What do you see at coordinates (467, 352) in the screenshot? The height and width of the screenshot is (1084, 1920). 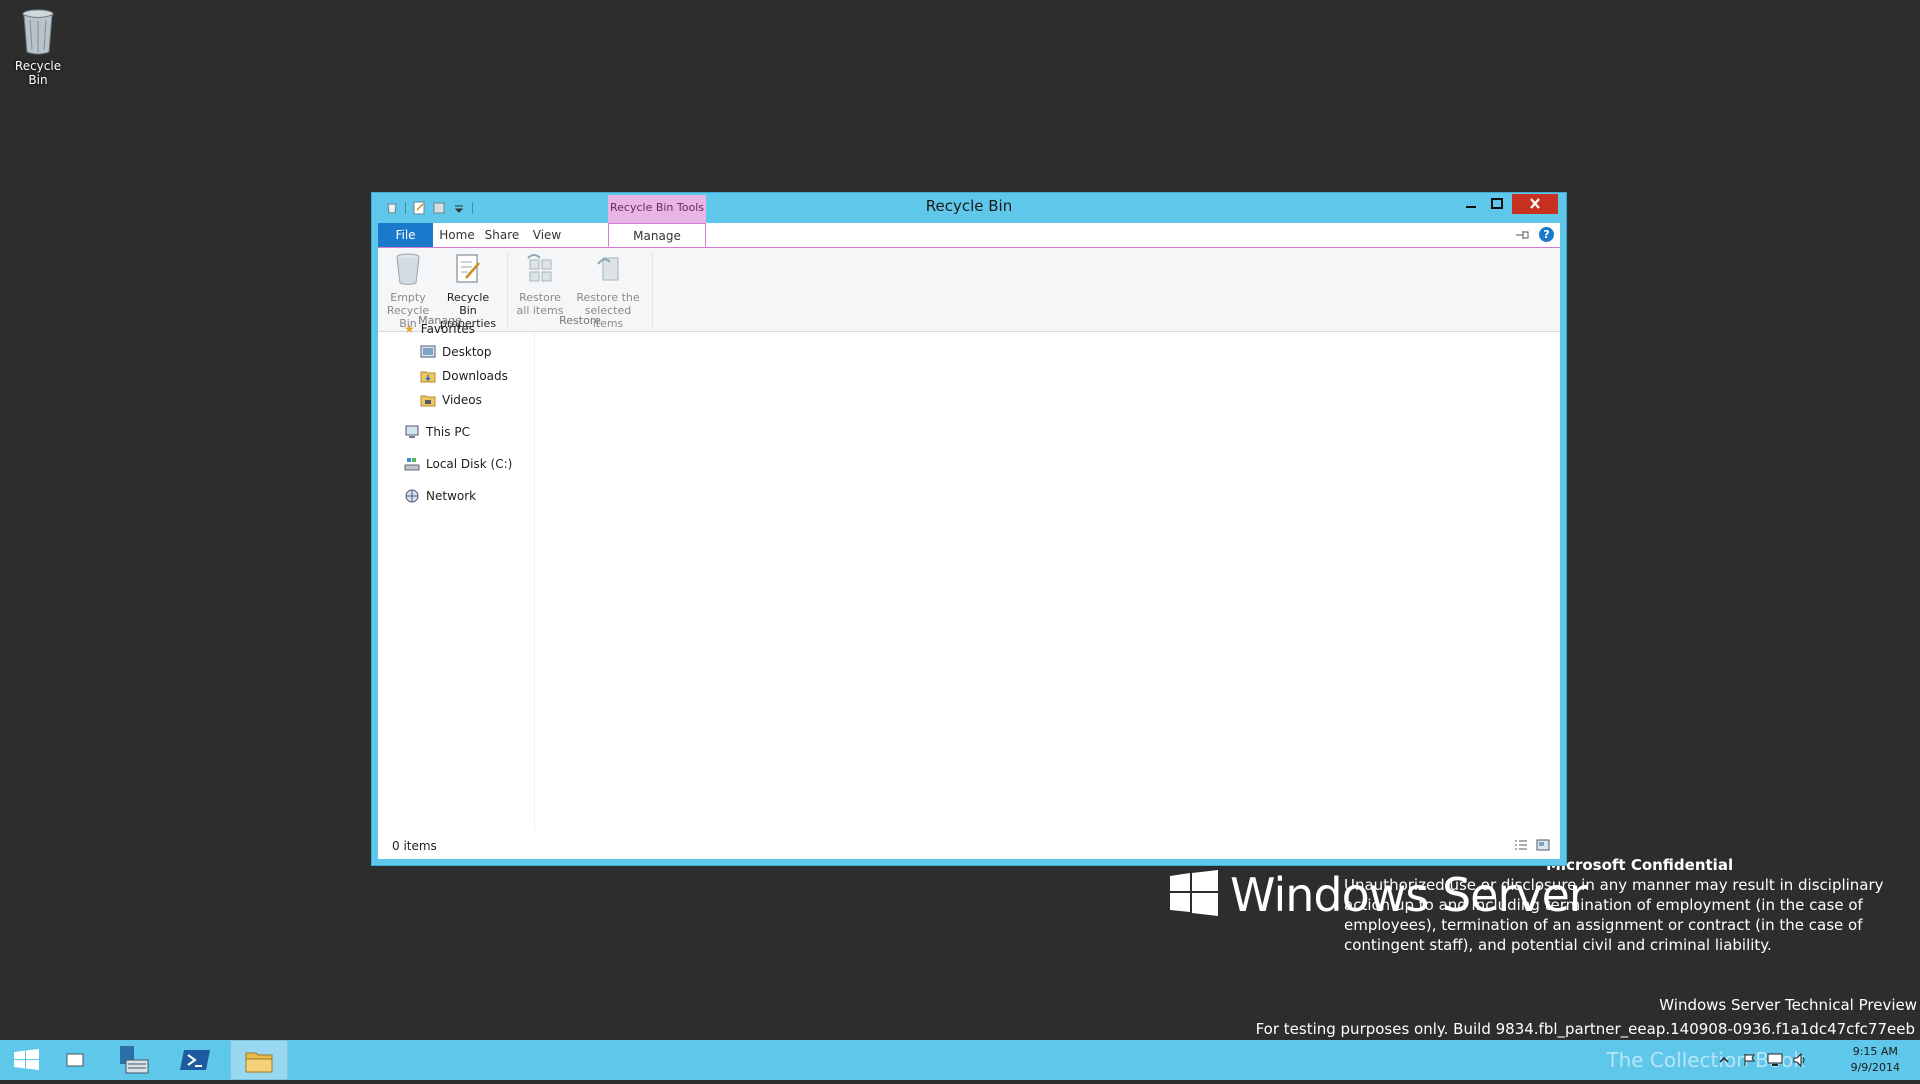 I see `nav-label: Desktop` at bounding box center [467, 352].